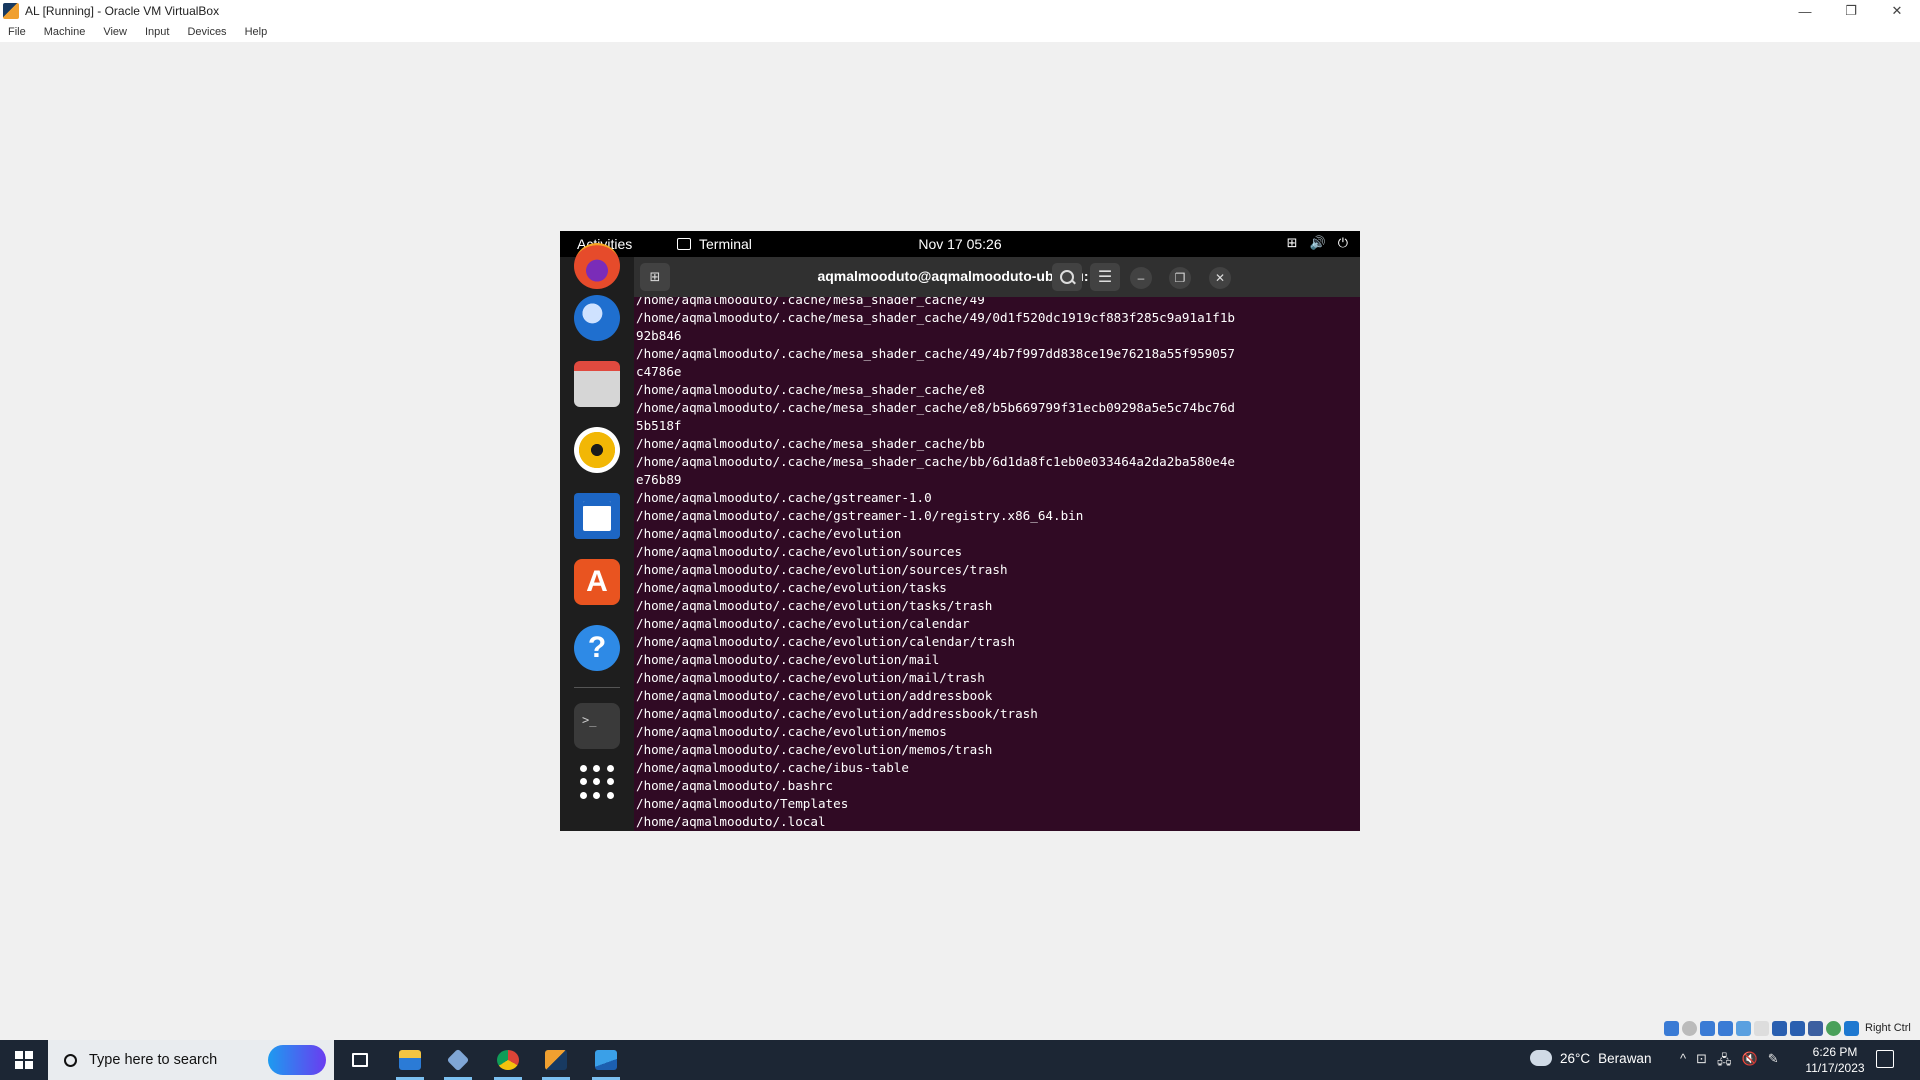  Describe the element at coordinates (360, 1060) in the screenshot. I see `task-view-icon` at that location.